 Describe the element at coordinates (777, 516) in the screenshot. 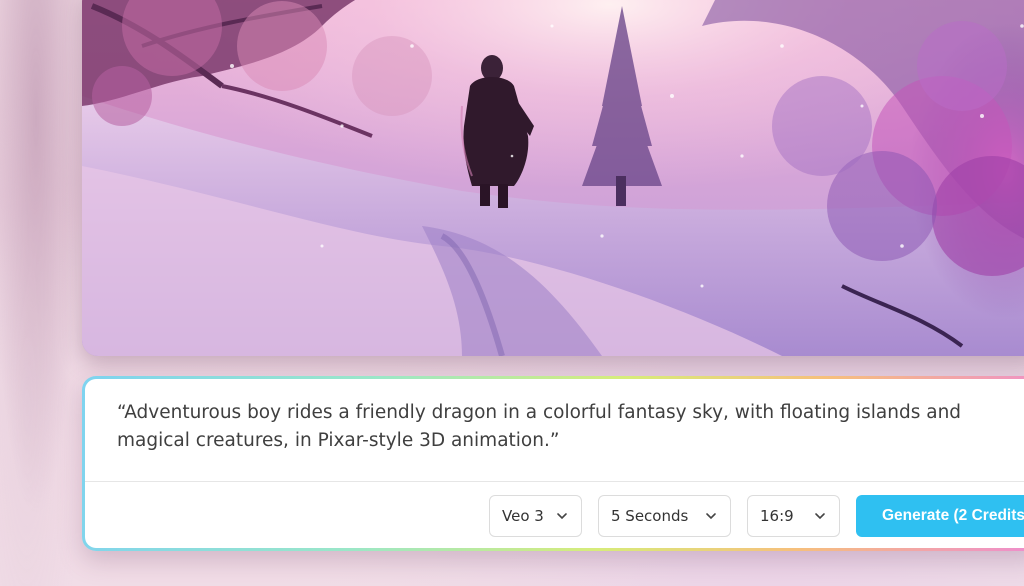

I see `aspect-ratio-select-value: 16:9` at that location.